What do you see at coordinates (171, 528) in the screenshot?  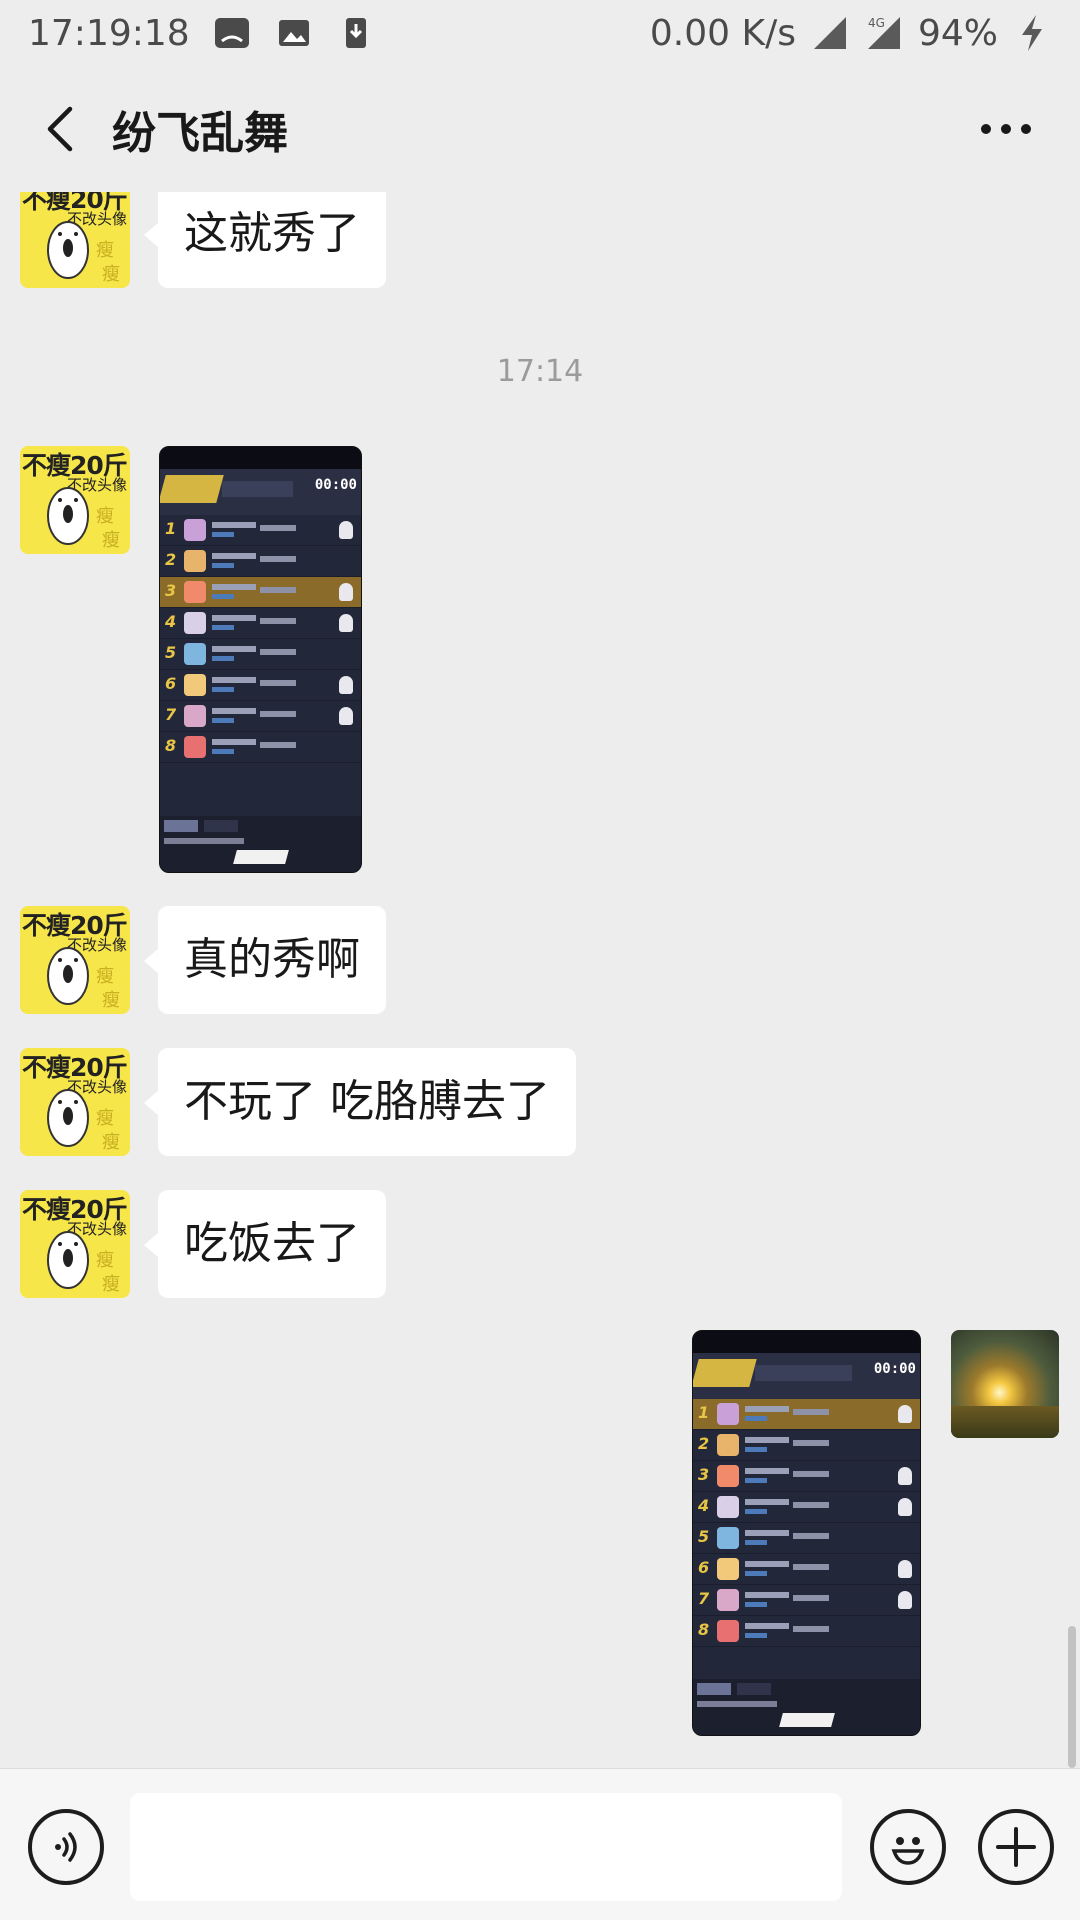 I see `rank-number: 1` at bounding box center [171, 528].